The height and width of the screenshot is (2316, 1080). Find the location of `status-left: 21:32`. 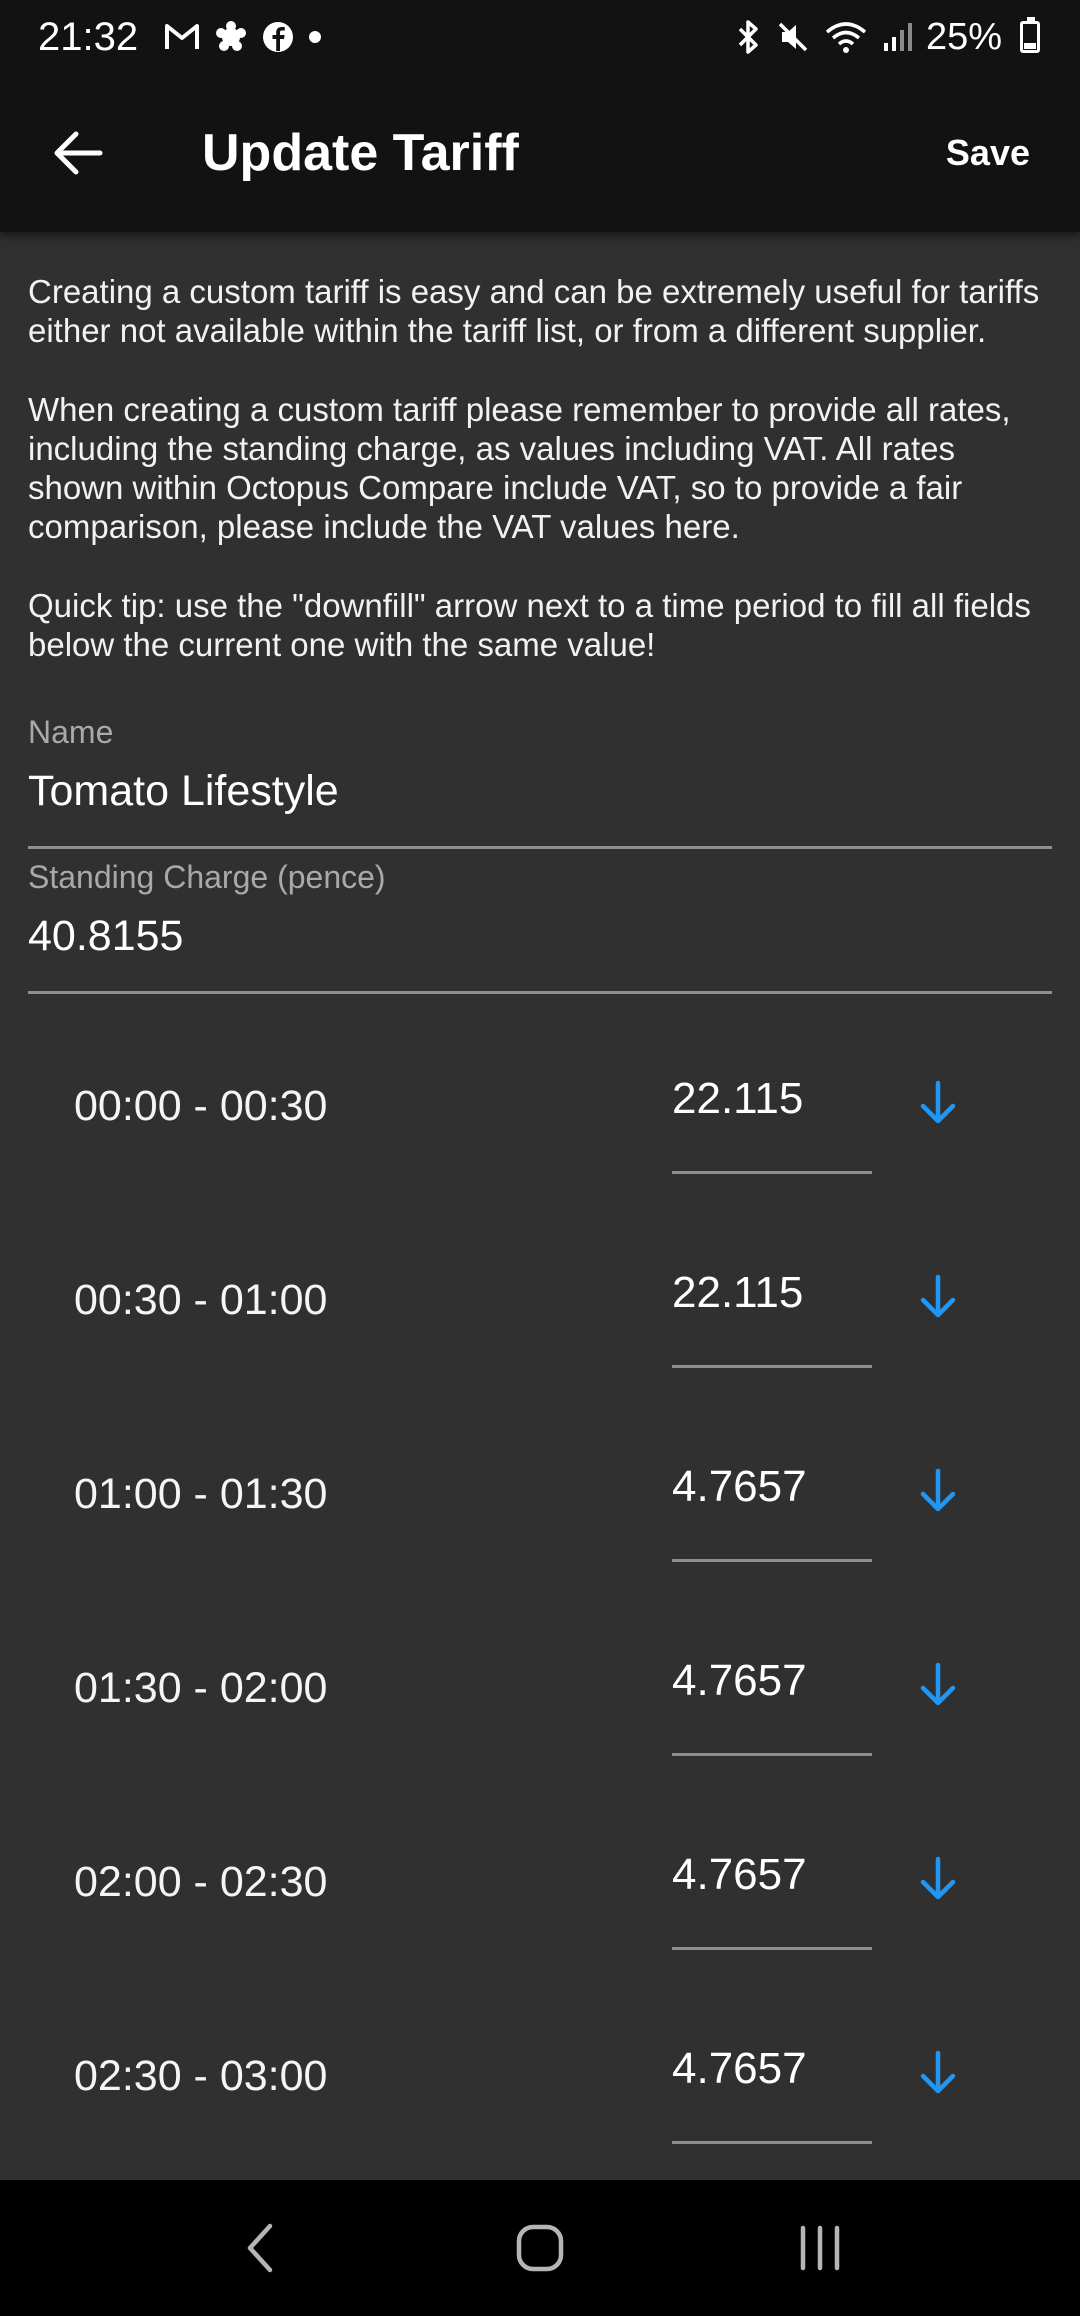

status-left: 21:32 is located at coordinates (180, 37).